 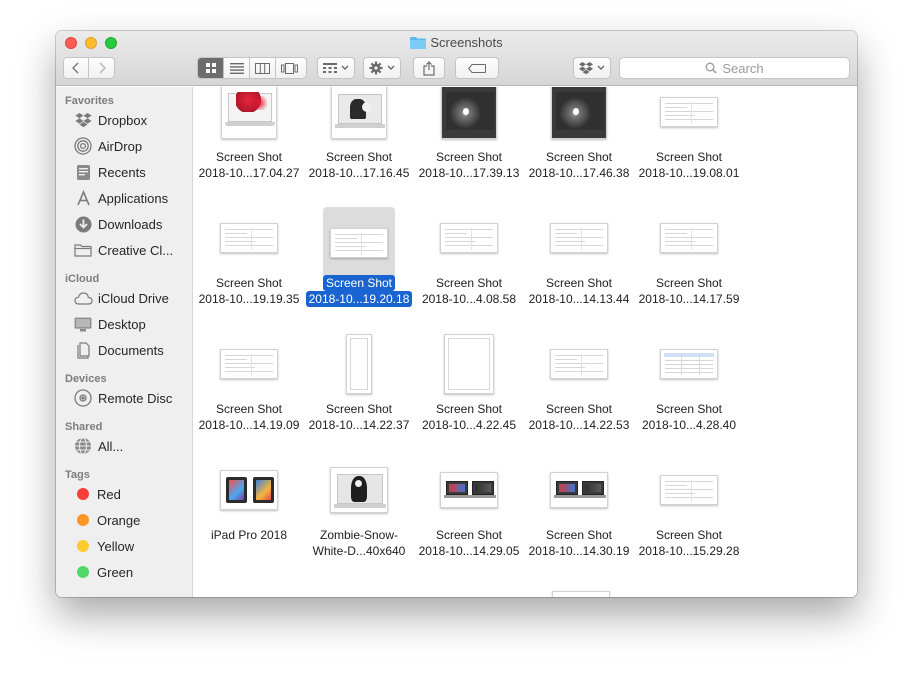 I want to click on file-name: Screen Shot 2018-10...17.16.45, so click(x=359, y=165).